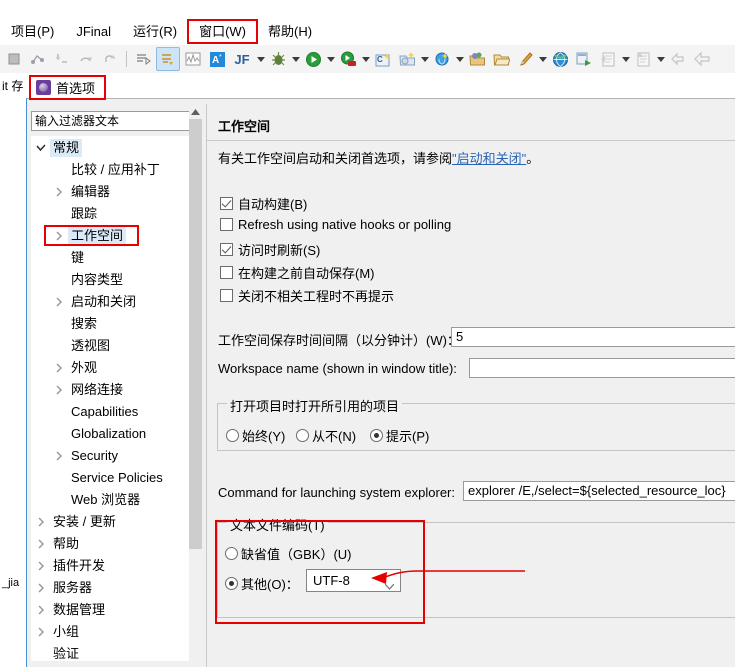  I want to click on tree-item: 数据管理, so click(114, 610).